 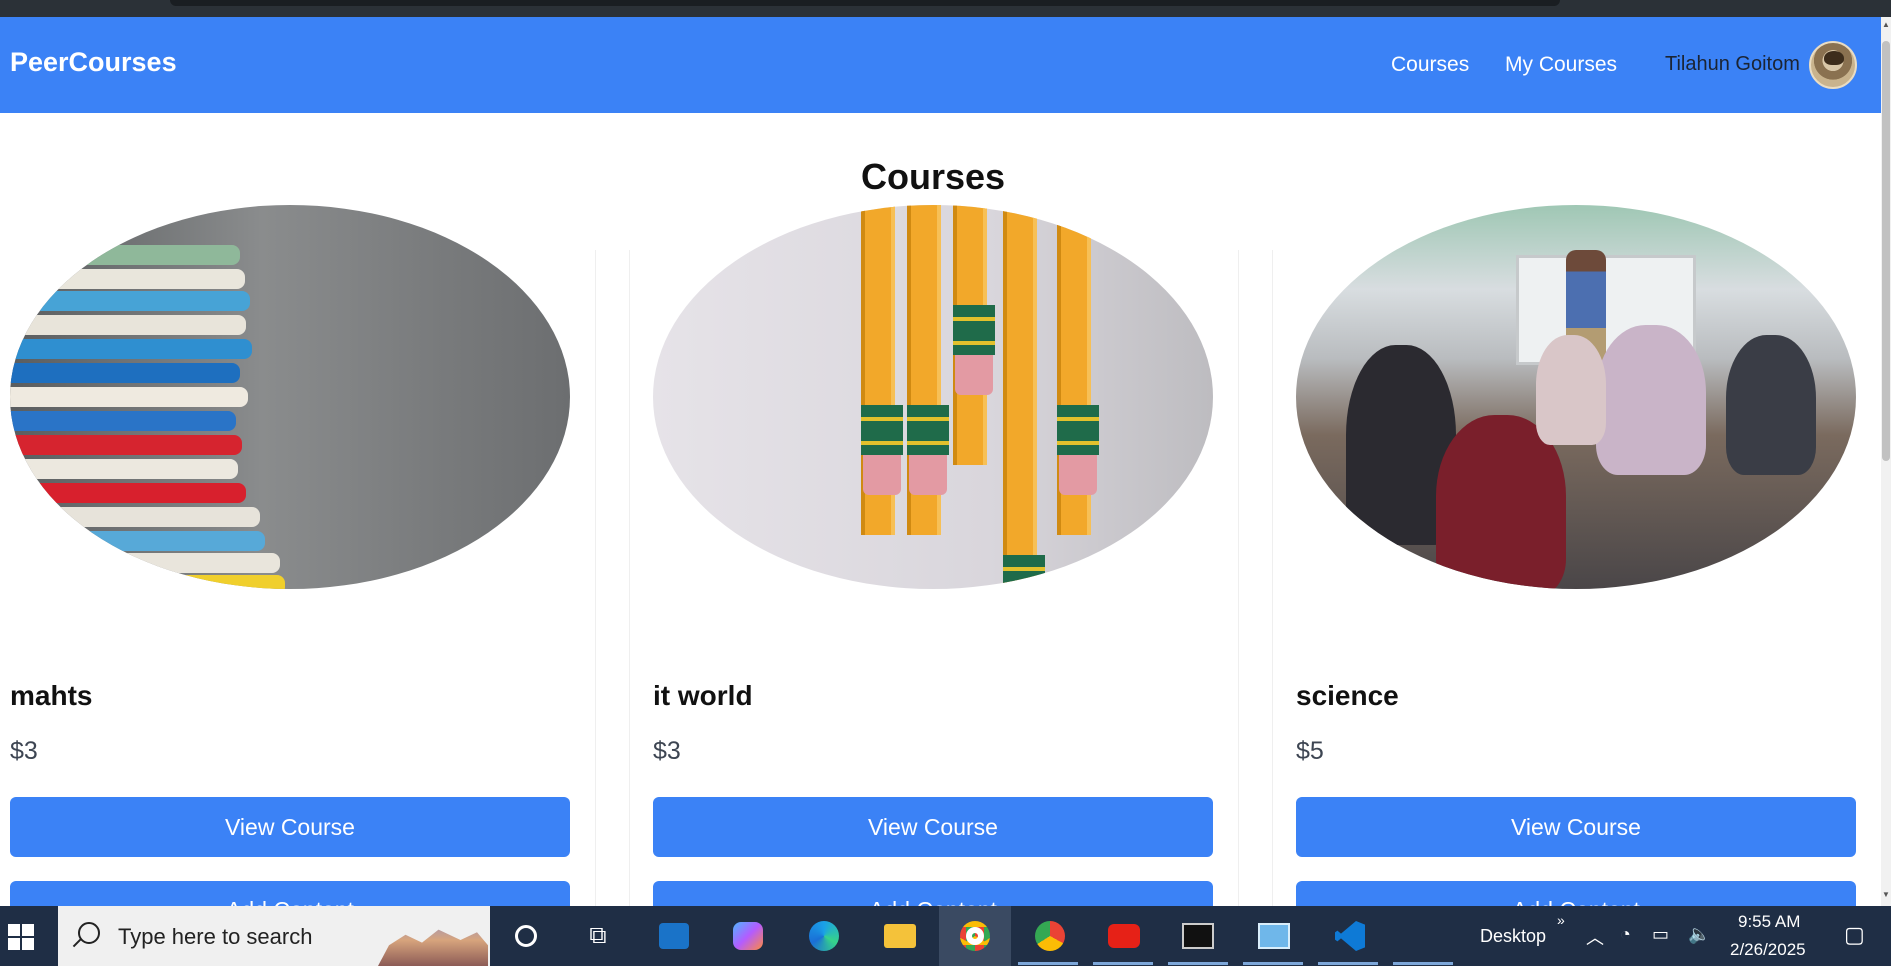 What do you see at coordinates (975, 936) in the screenshot?
I see `chrome-icon` at bounding box center [975, 936].